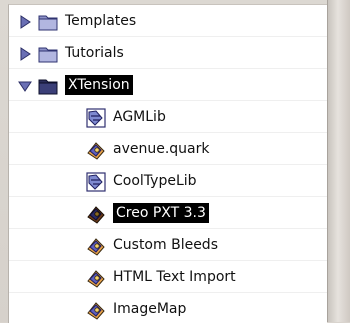 The image size is (350, 323). I want to click on list-item-creo-pxt: Creo PXT 3.3, so click(168, 213).